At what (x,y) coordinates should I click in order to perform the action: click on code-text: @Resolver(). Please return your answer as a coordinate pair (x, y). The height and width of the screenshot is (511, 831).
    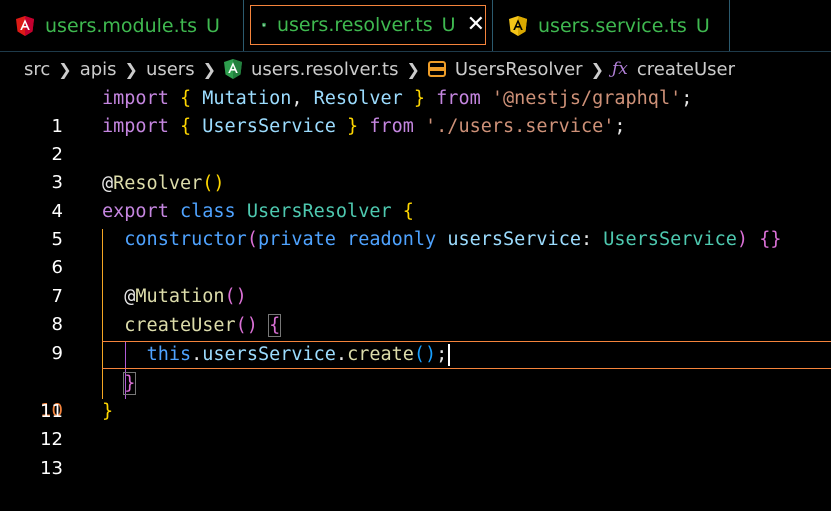
    Looking at the image, I should click on (163, 183).